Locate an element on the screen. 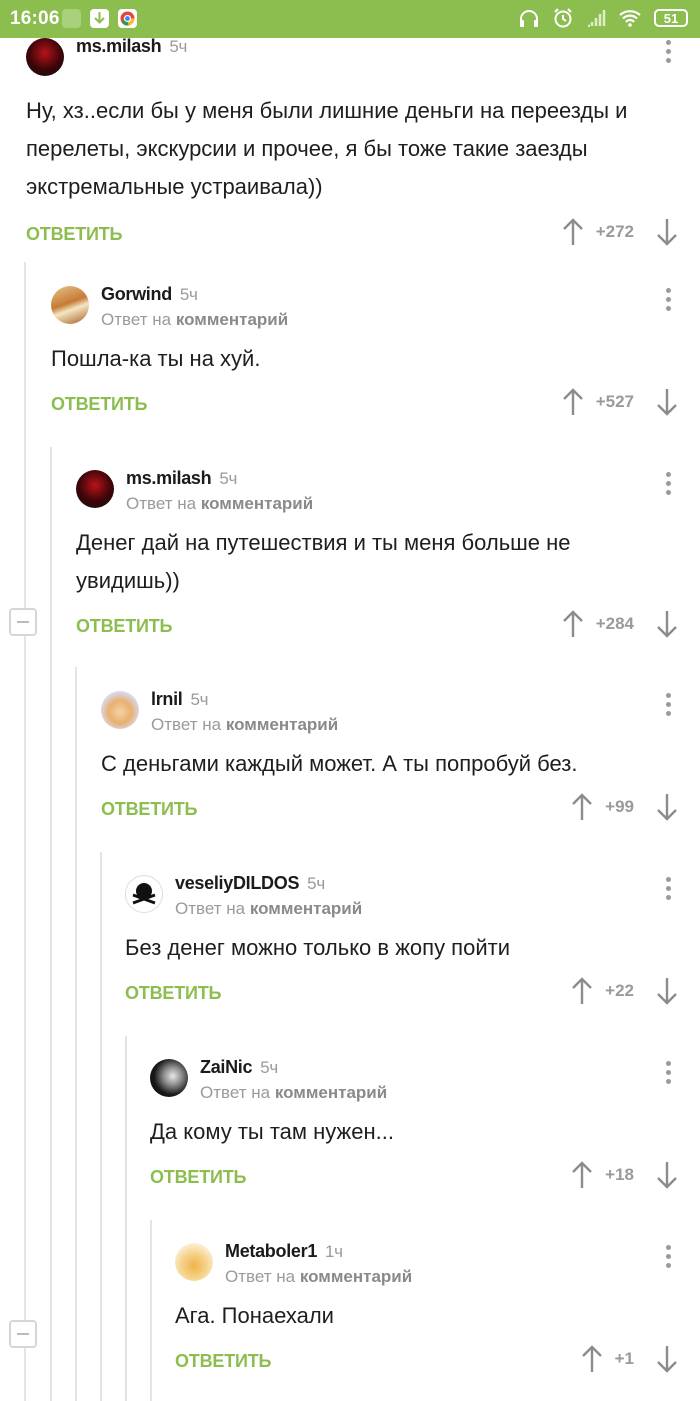  alarm-icon is located at coordinates (563, 18).